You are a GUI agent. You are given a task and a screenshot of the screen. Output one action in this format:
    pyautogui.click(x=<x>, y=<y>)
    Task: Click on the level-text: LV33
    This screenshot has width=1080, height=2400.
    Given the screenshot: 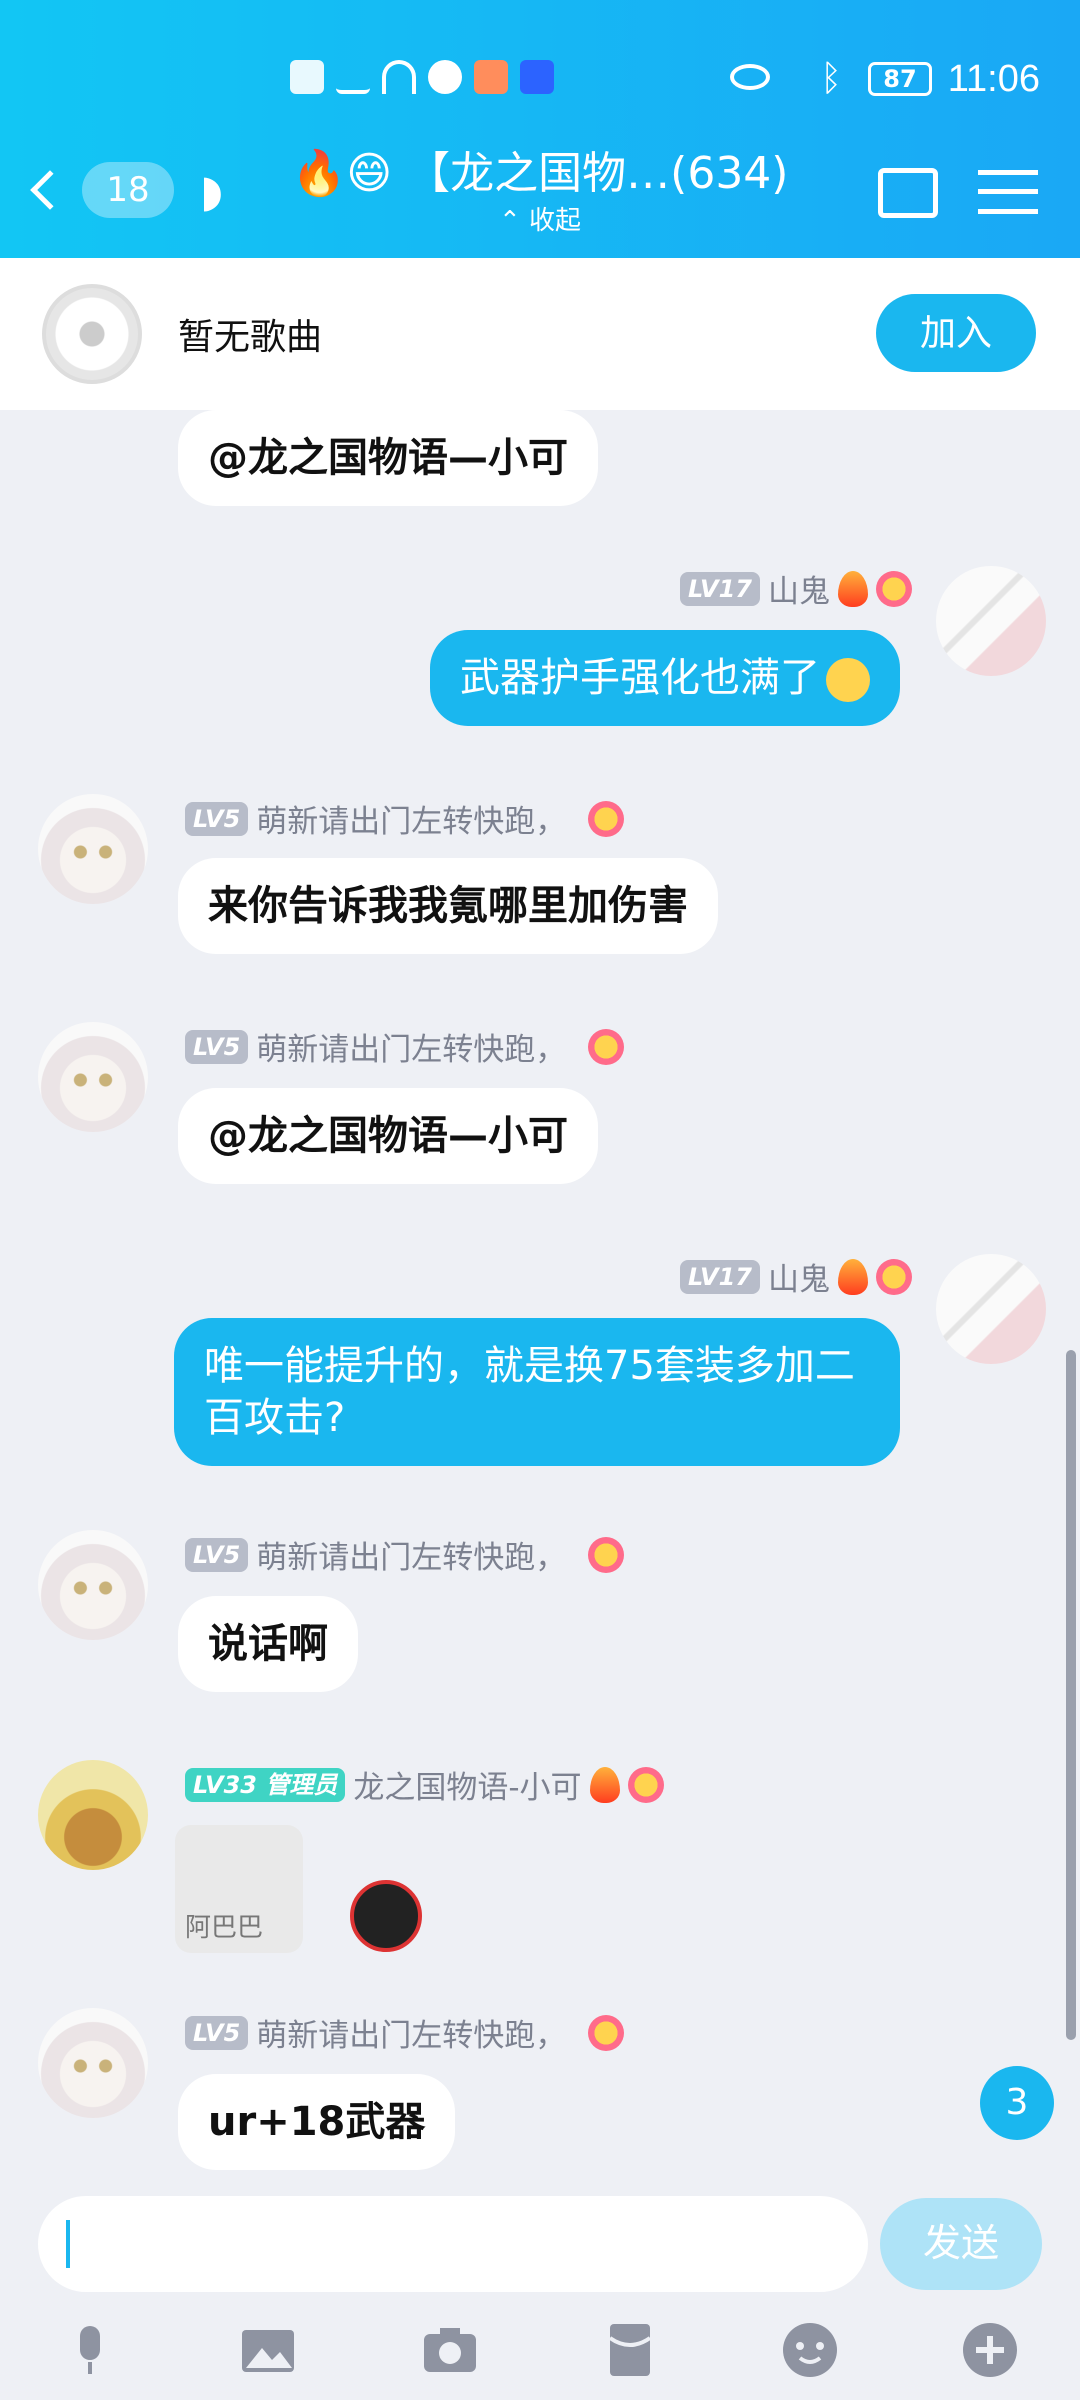 What is the action you would take?
    pyautogui.click(x=225, y=1784)
    